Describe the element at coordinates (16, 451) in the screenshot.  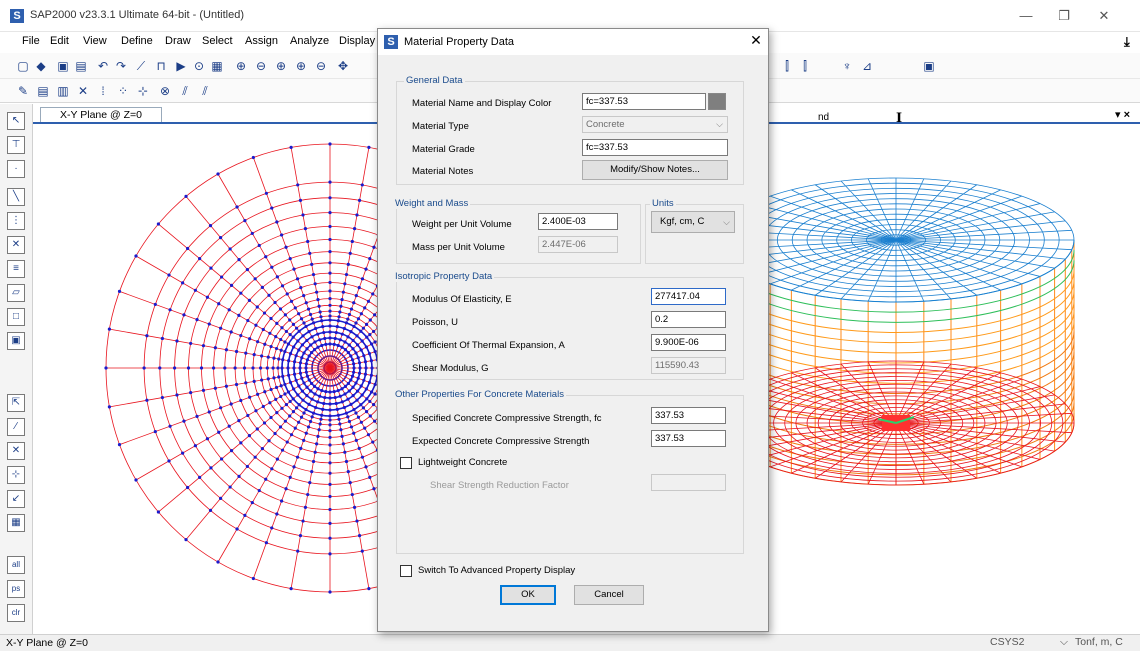
I see `intersect-icon: ✕` at that location.